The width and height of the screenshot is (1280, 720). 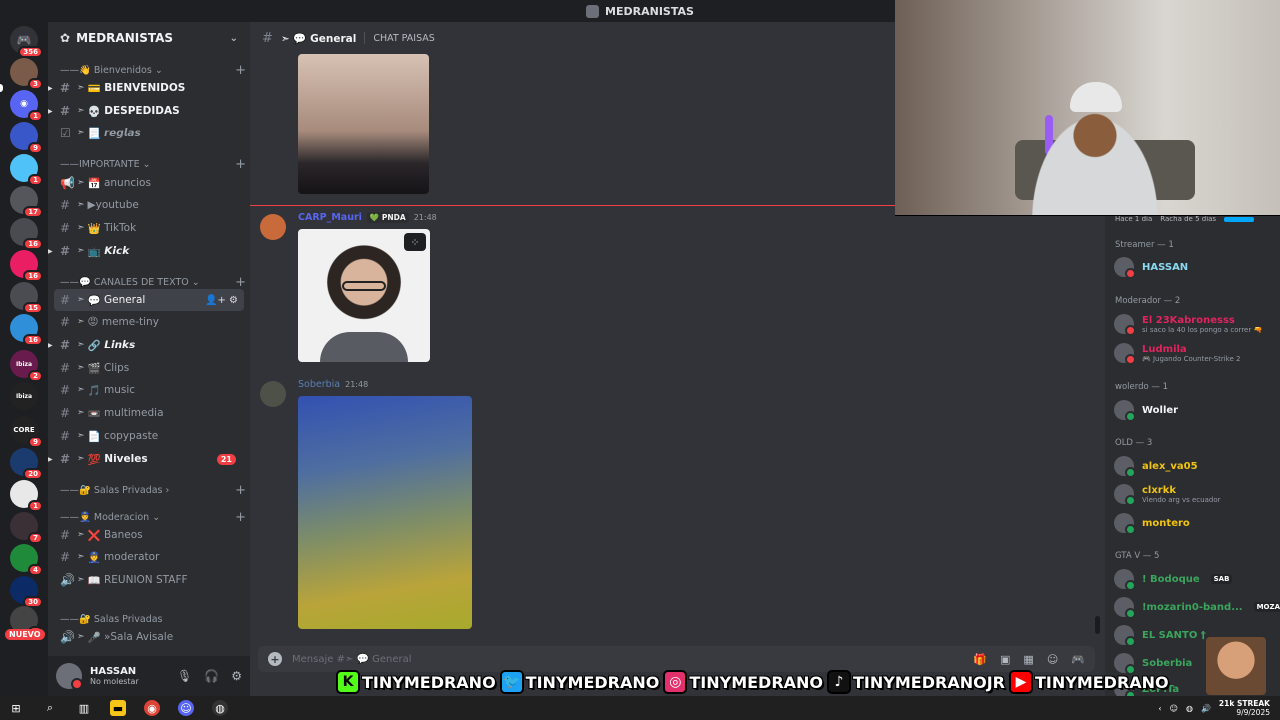 What do you see at coordinates (149, 436) in the screenshot?
I see `channel-copypaste: # ➣ 📄 copypaste` at bounding box center [149, 436].